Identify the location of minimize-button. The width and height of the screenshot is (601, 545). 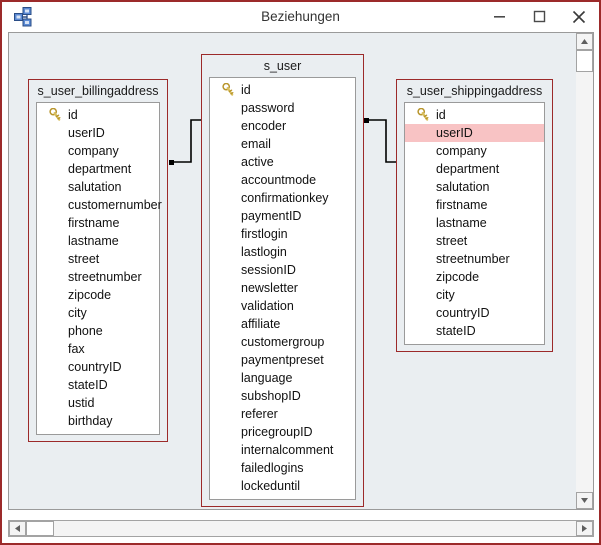
(499, 16).